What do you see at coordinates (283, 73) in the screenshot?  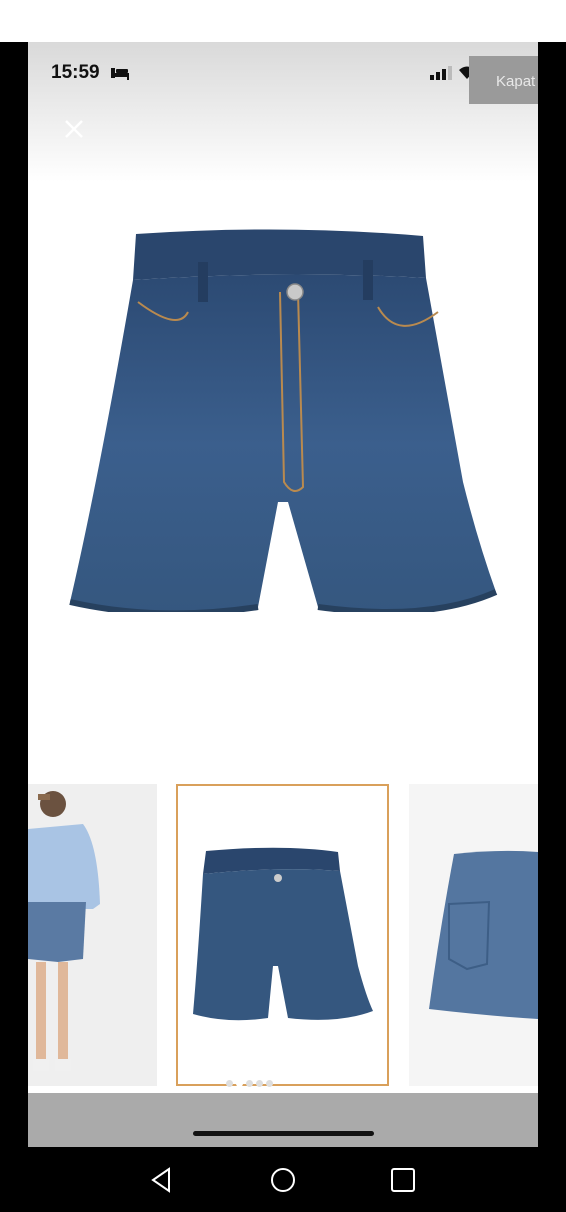 I see `status-bar: 15:59 92 Kapat` at bounding box center [283, 73].